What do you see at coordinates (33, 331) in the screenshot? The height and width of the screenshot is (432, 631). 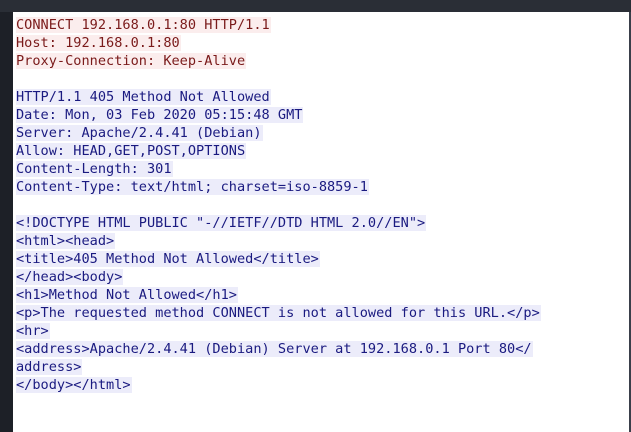 I see `stream-line: <hr>` at bounding box center [33, 331].